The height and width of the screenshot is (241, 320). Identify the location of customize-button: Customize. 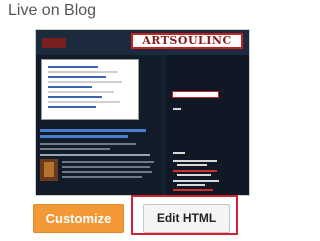
(78, 218).